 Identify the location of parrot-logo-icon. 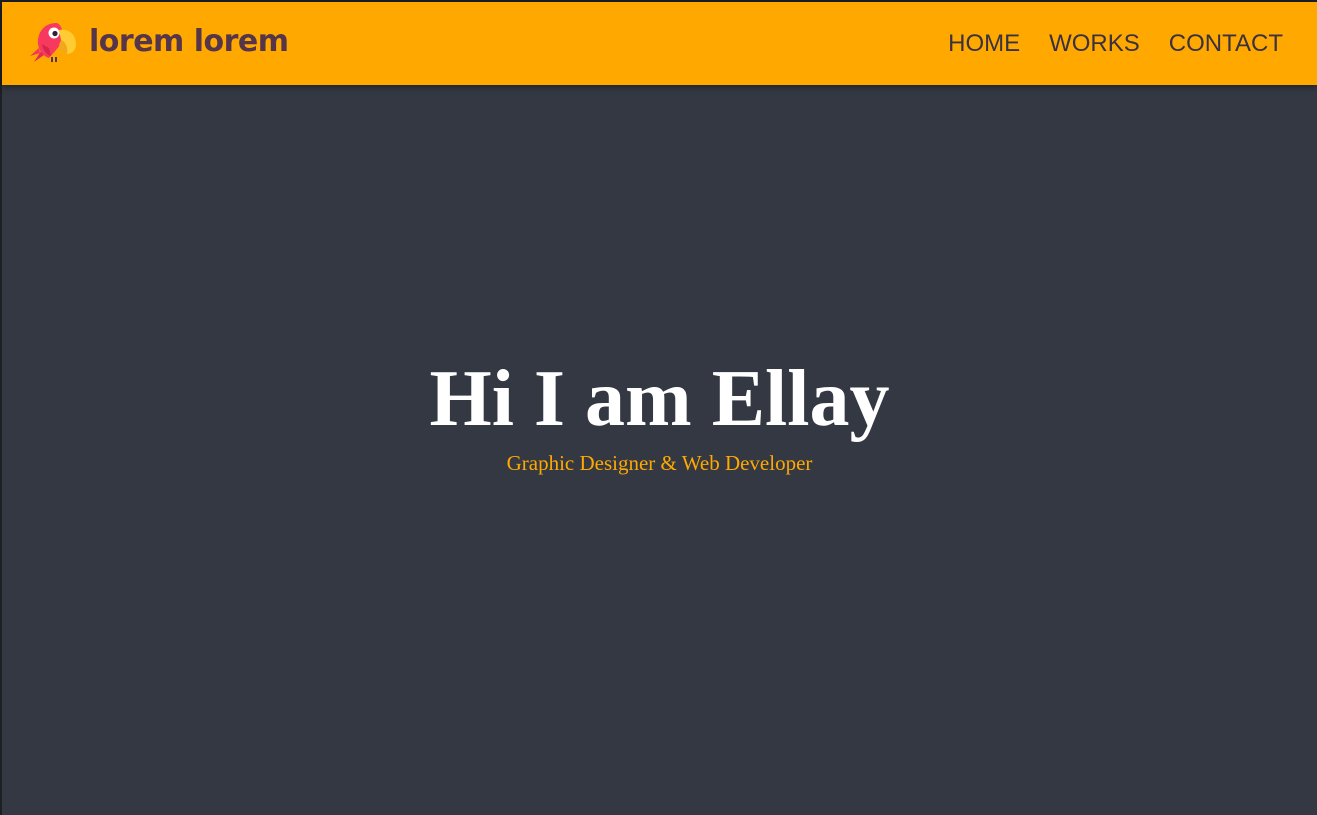
(53, 42).